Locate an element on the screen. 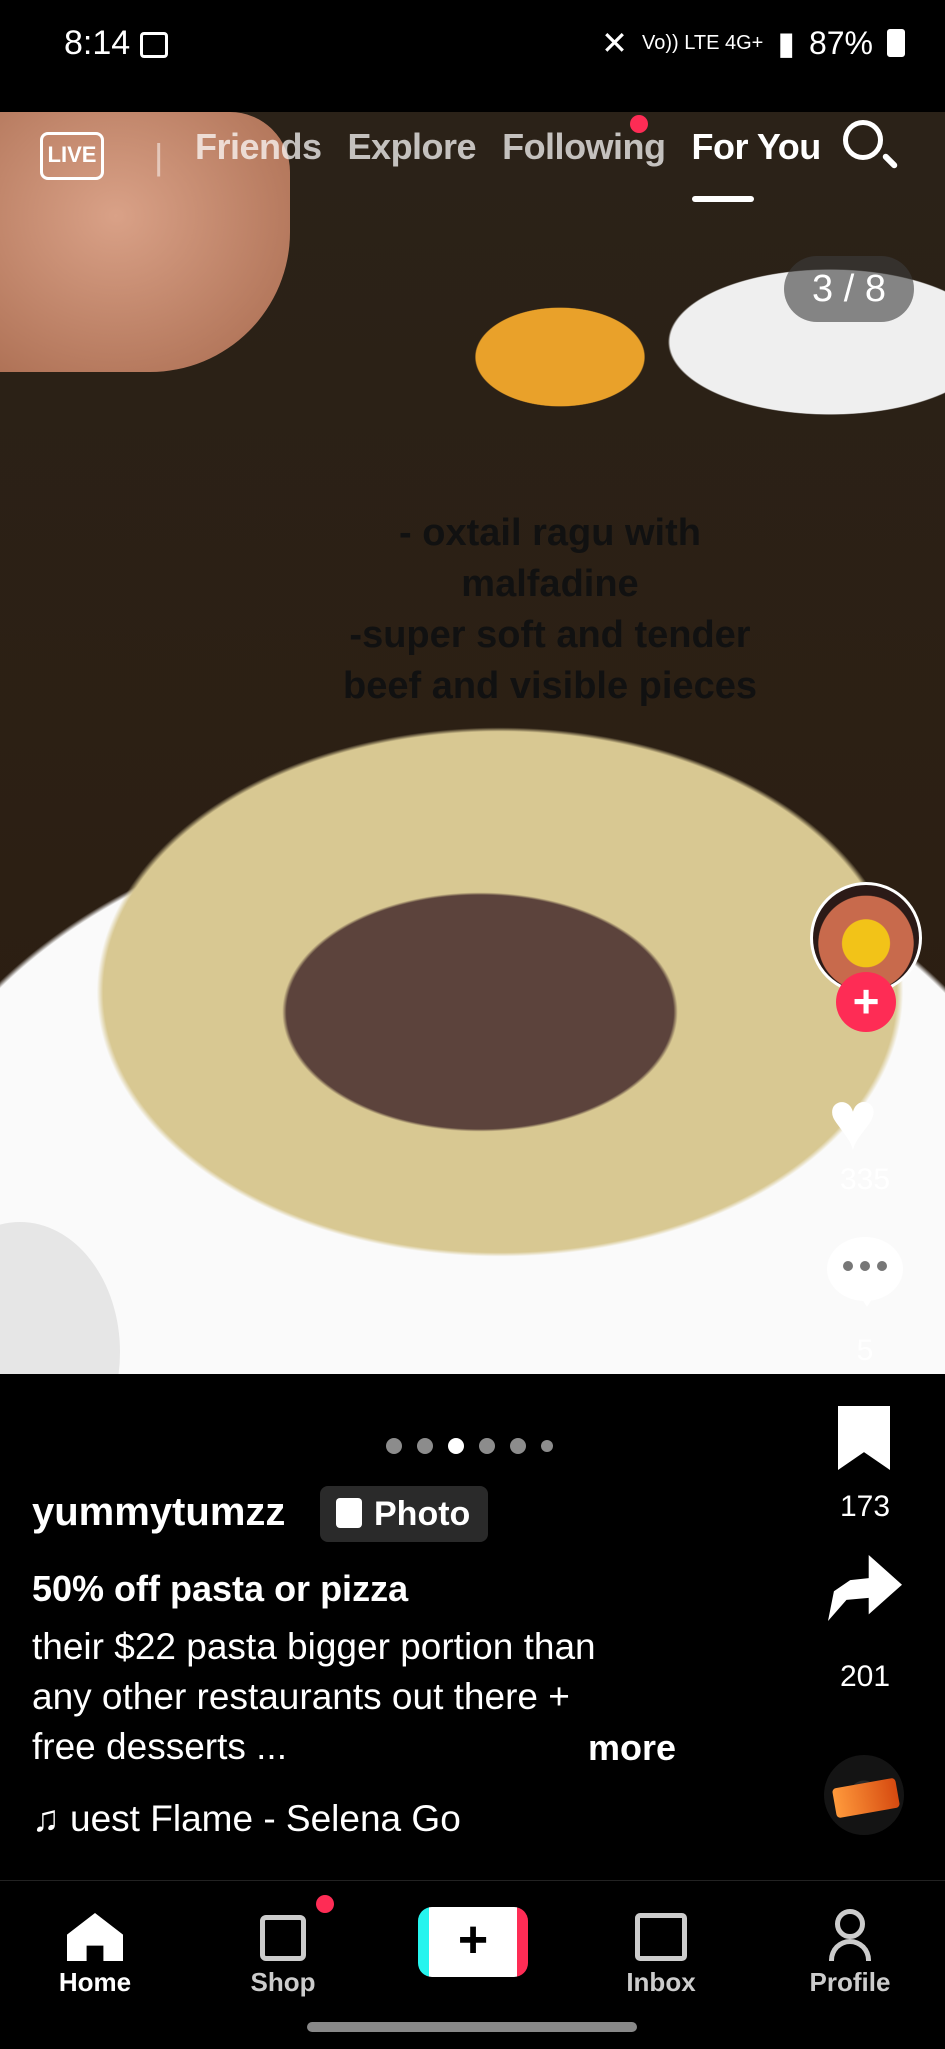  caption-line: beef and visible pieces is located at coordinates (550, 686).